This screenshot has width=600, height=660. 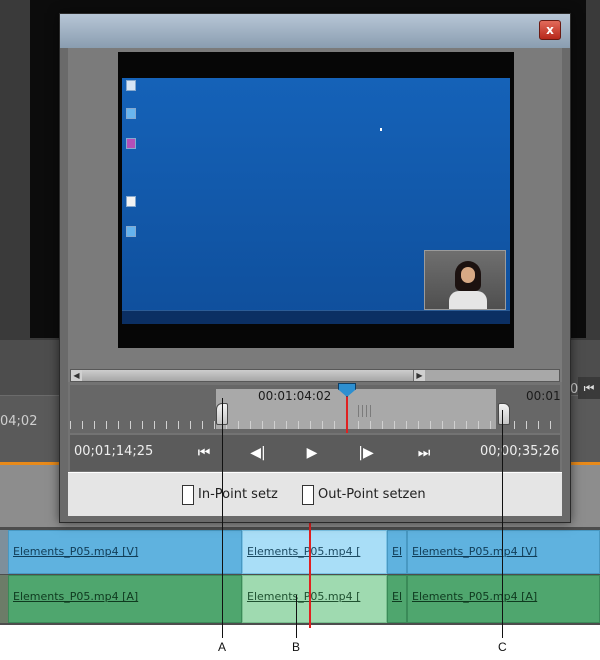 What do you see at coordinates (312, 453) in the screenshot?
I see `play-button: ▶` at bounding box center [312, 453].